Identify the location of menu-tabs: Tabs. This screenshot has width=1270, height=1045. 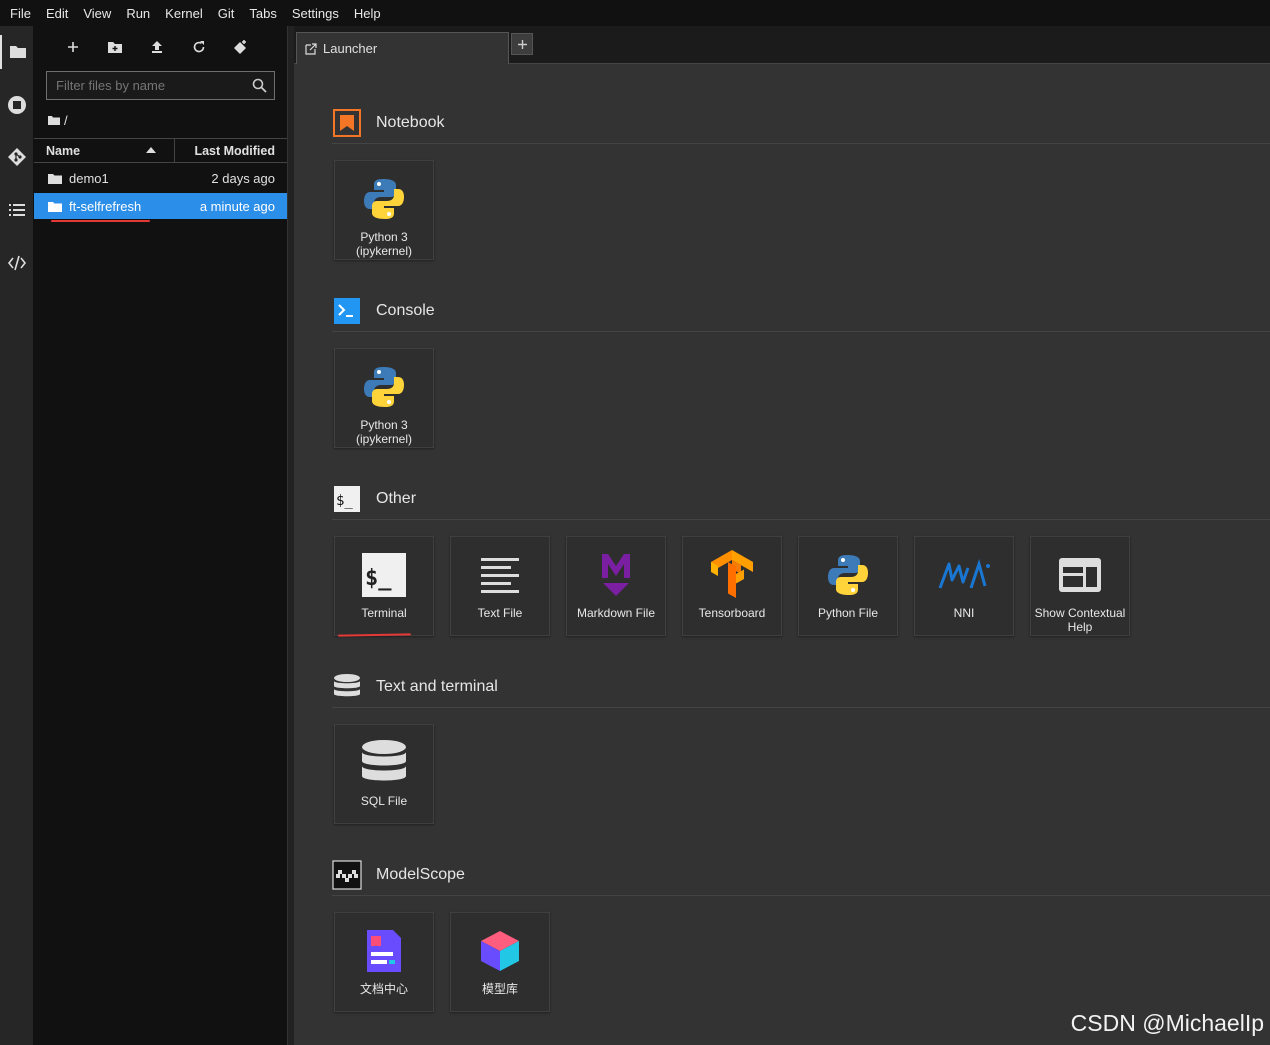
(262, 13).